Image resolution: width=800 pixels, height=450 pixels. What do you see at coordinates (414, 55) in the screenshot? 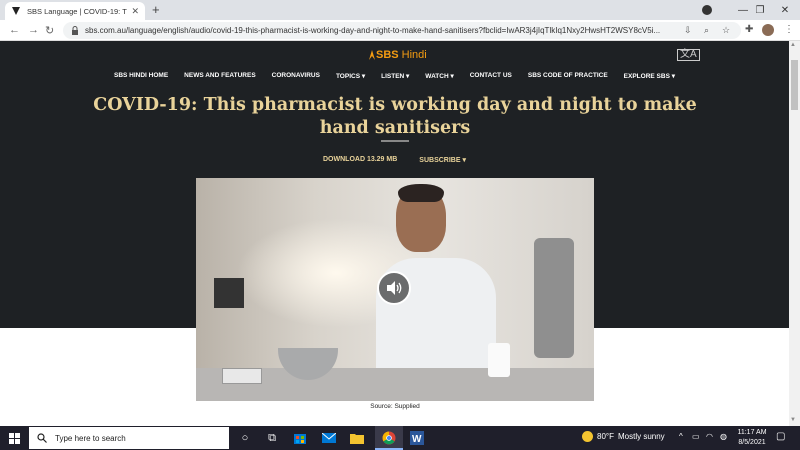
I see `logo-sub-text: Hindi` at bounding box center [414, 55].